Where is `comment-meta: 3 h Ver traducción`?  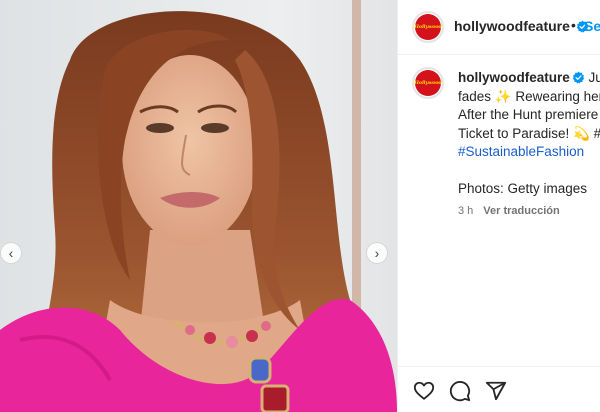 comment-meta: 3 h Ver traducción is located at coordinates (529, 211).